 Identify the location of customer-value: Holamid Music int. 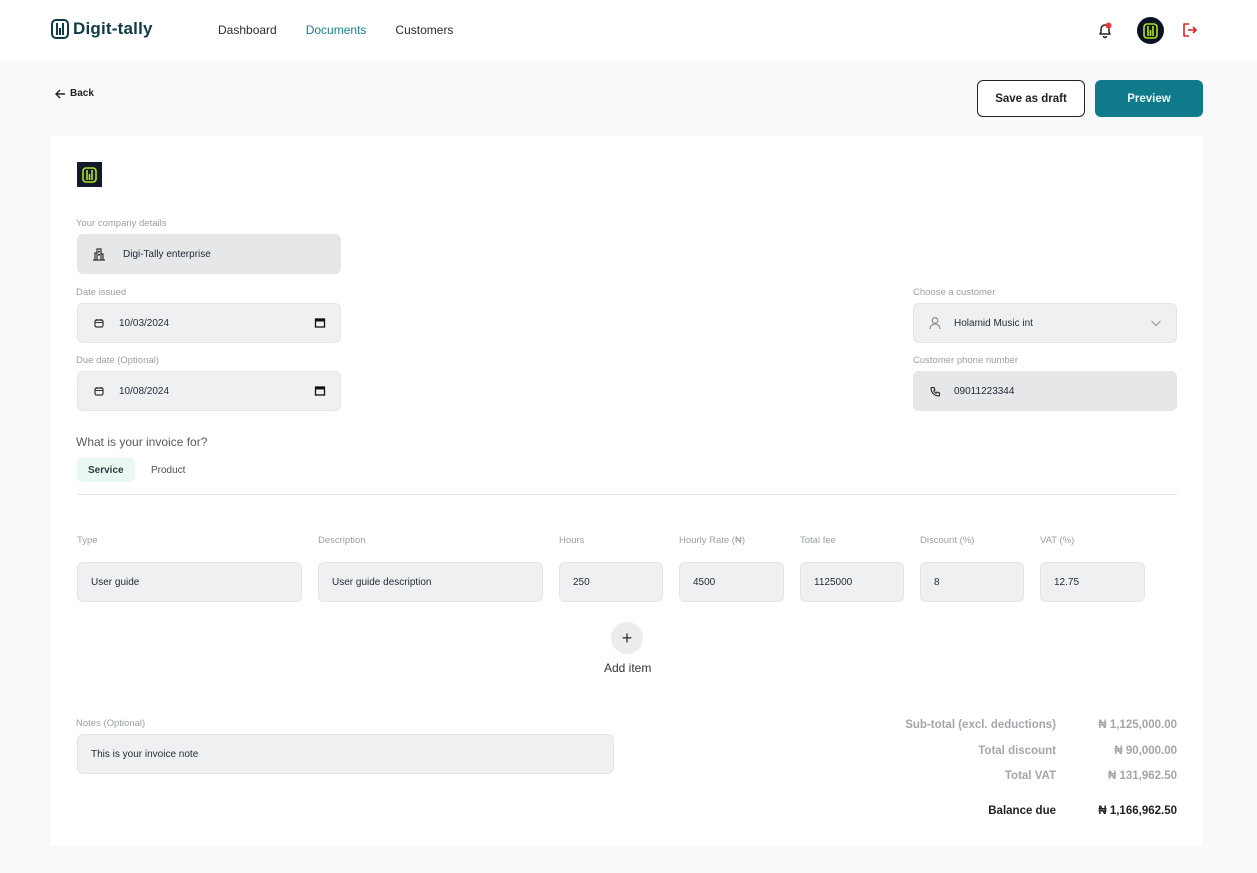
(993, 323).